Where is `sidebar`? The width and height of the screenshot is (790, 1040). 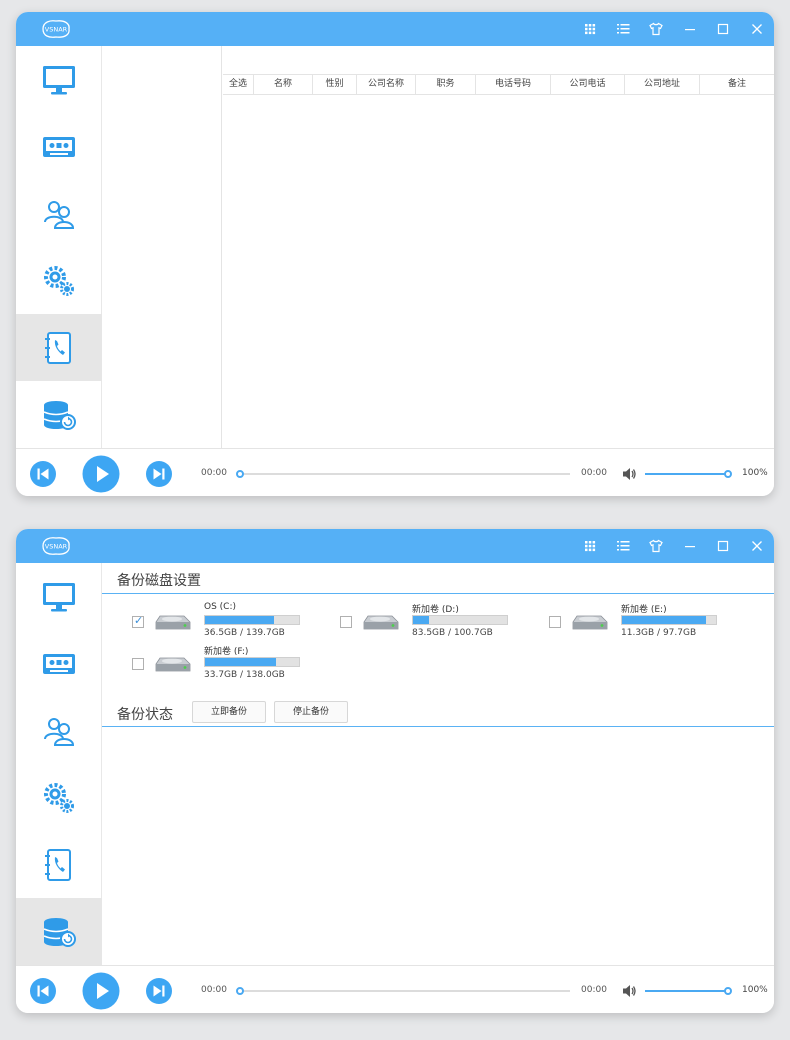
sidebar is located at coordinates (59, 247).